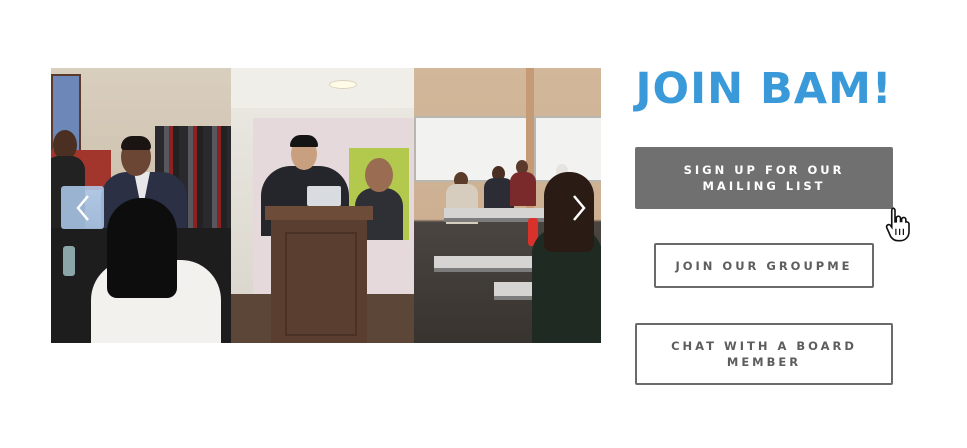 The image size is (967, 448). I want to click on groupme-label: JOIN OUR GROUPME, so click(764, 265).